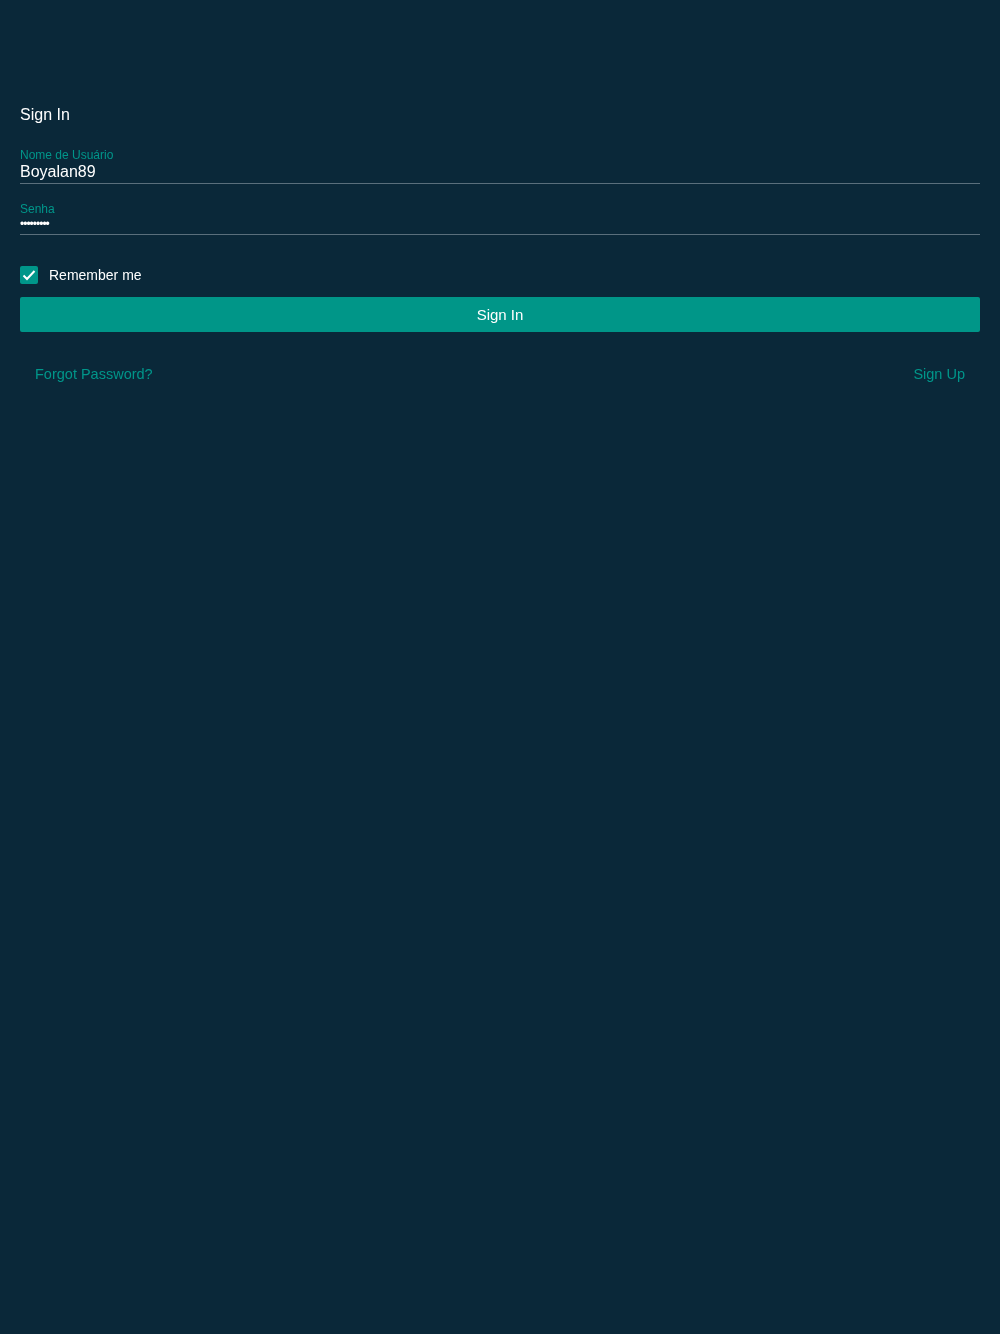 This screenshot has width=1000, height=1334. What do you see at coordinates (500, 218) in the screenshot?
I see `text-field: Senha •••••••••` at bounding box center [500, 218].